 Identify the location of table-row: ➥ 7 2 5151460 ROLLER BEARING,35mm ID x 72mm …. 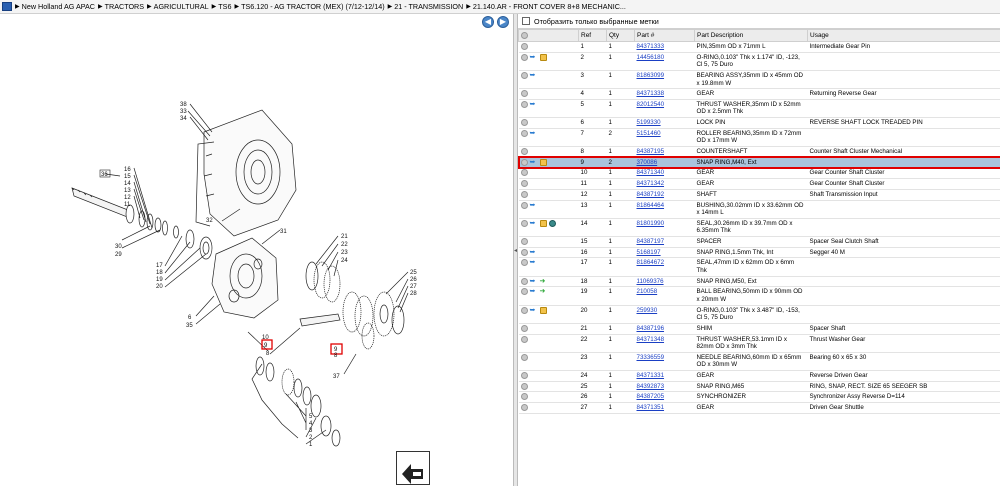
(759, 137).